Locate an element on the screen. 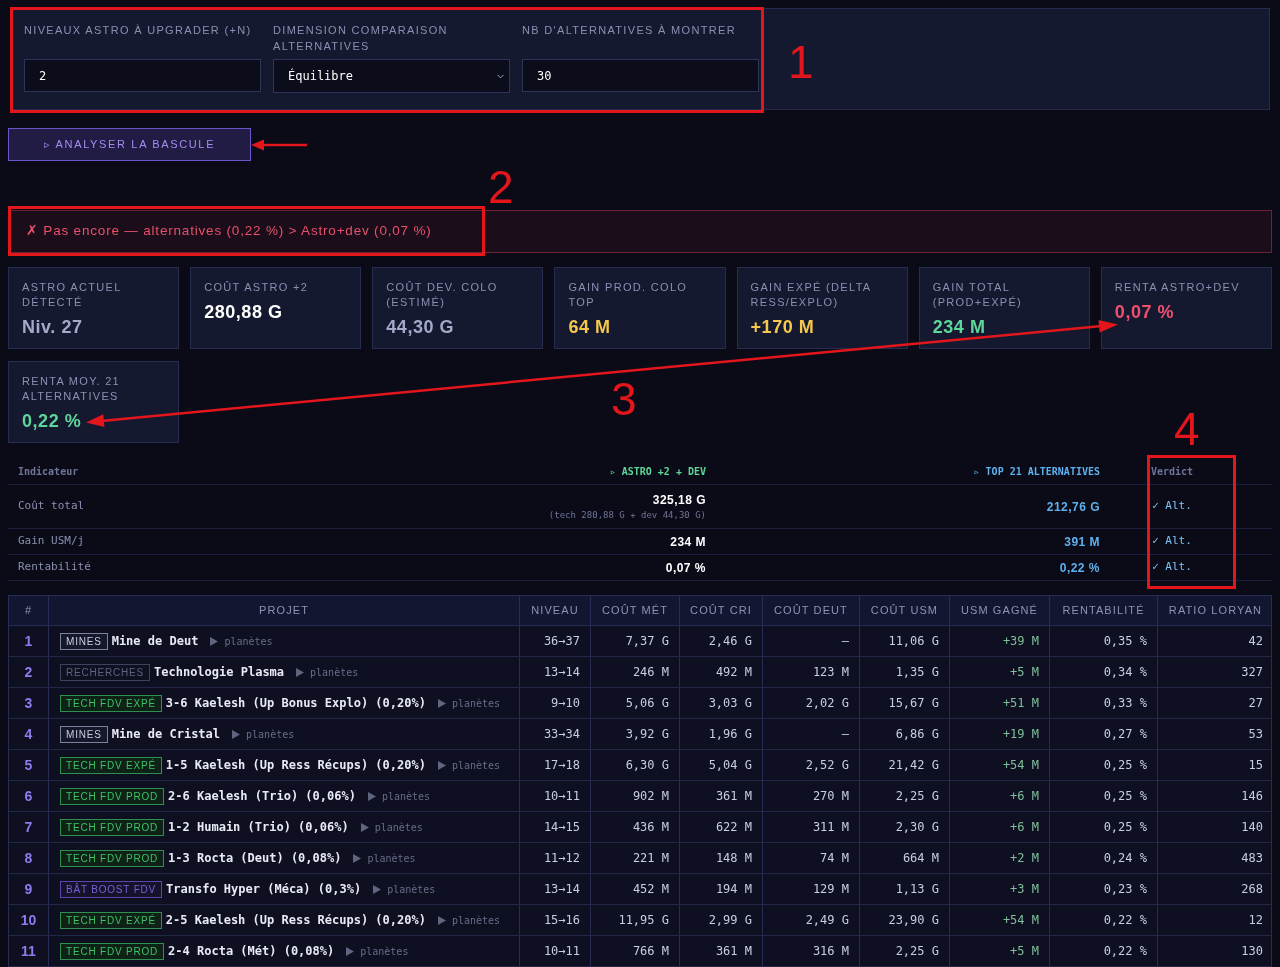  table-cell: 5,04 G is located at coordinates (721, 765).